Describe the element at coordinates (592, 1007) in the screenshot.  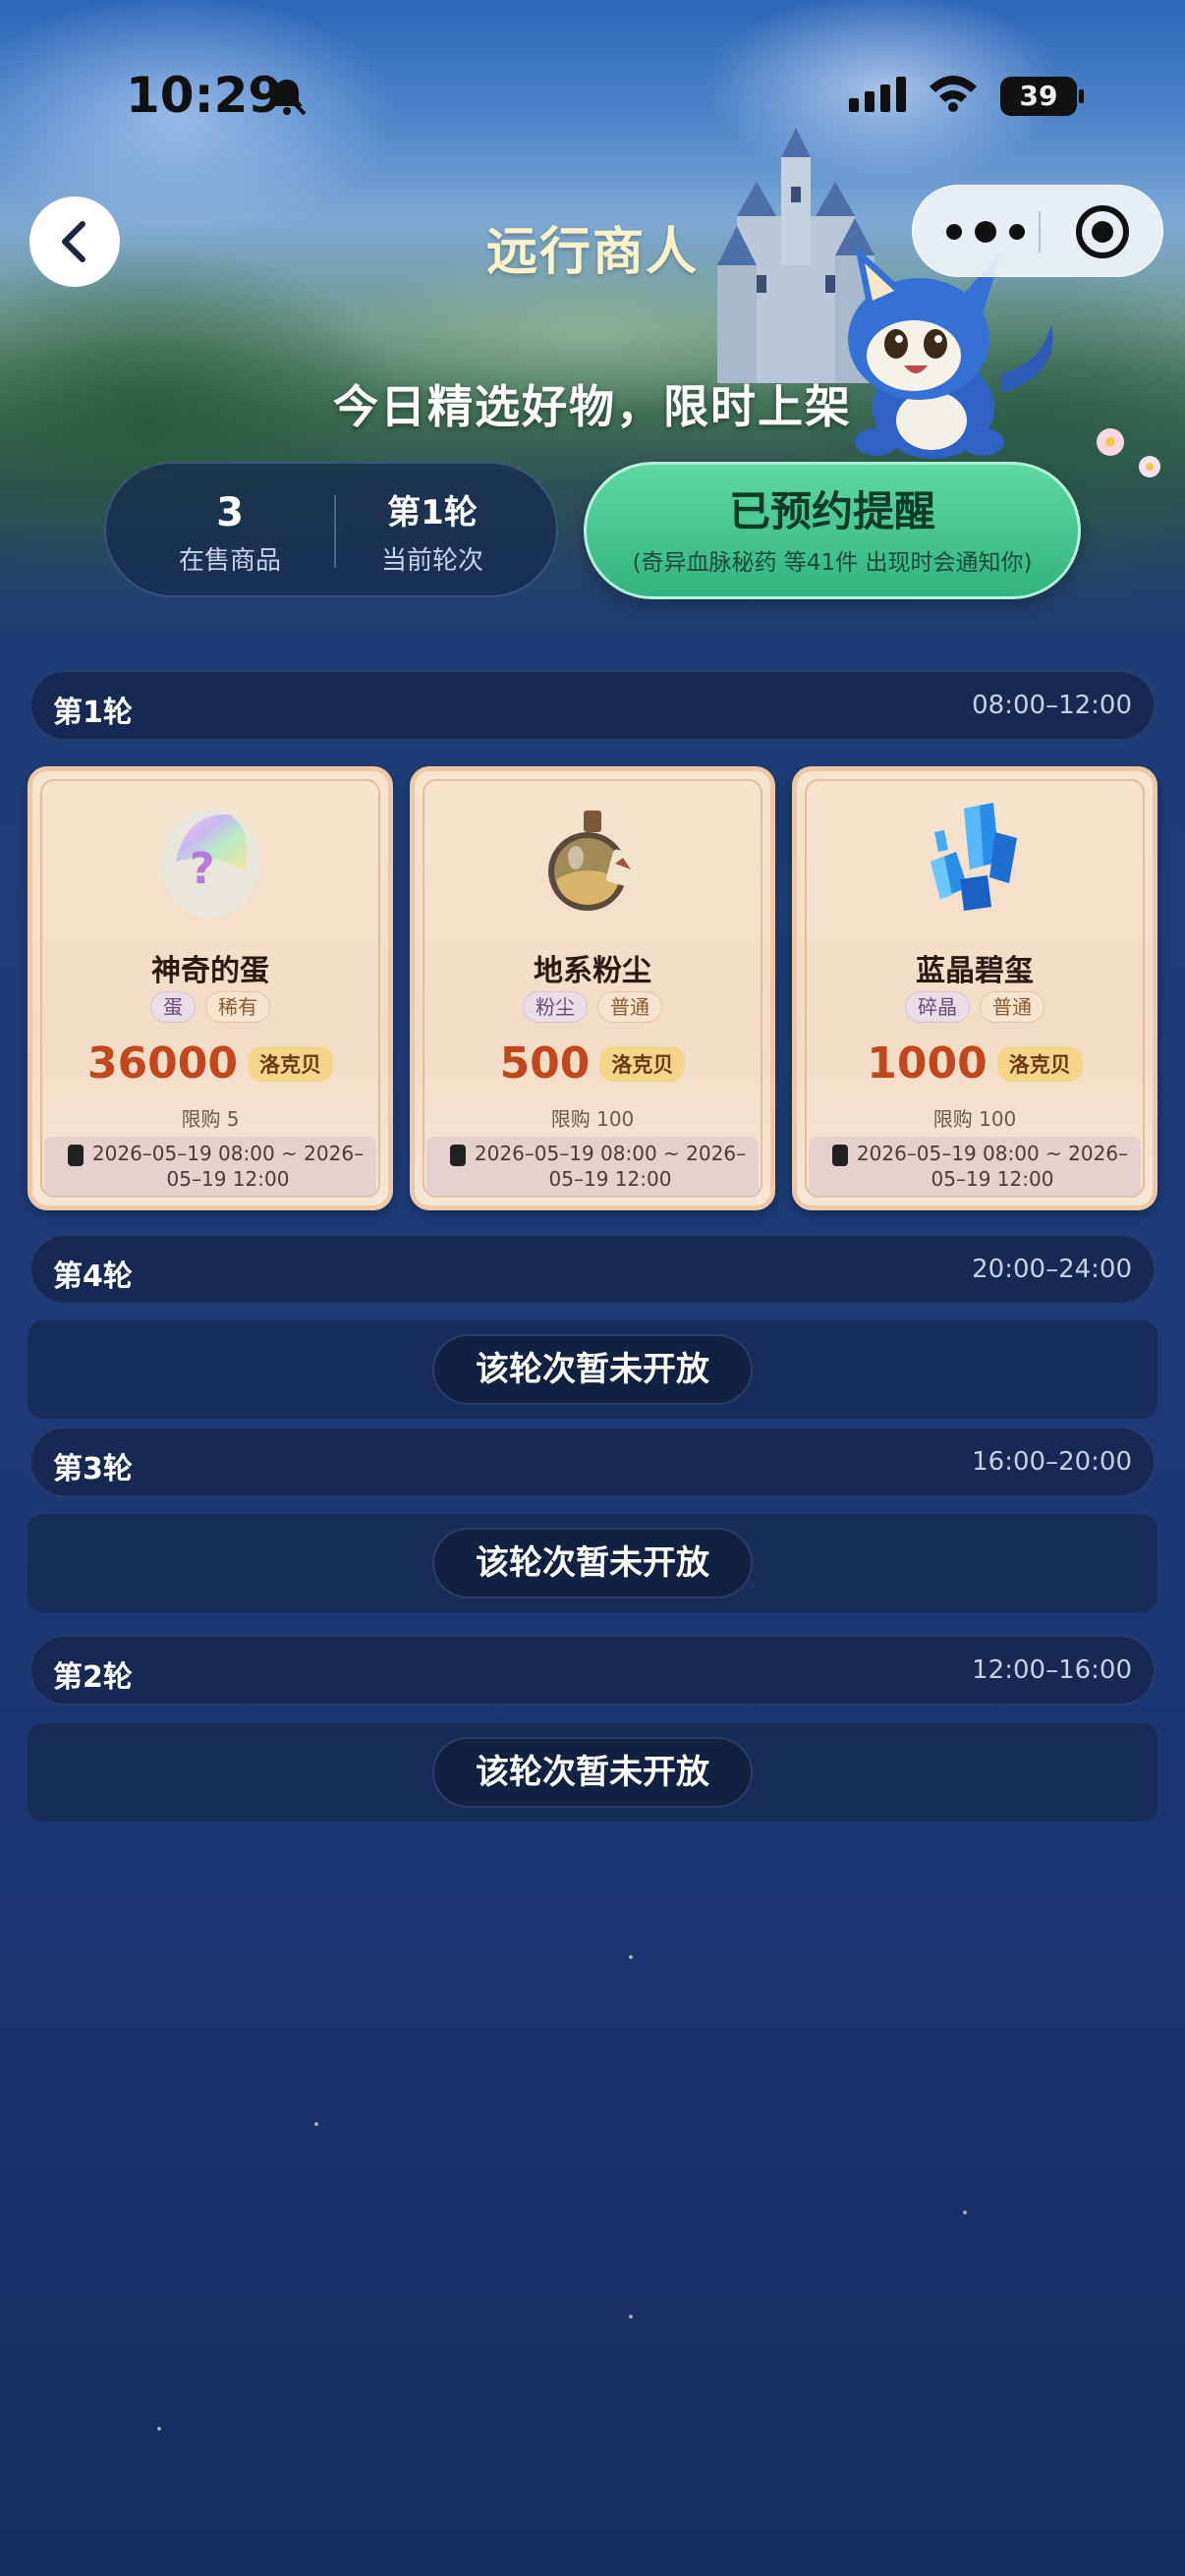
I see `product-tags: 粉尘 普通` at that location.